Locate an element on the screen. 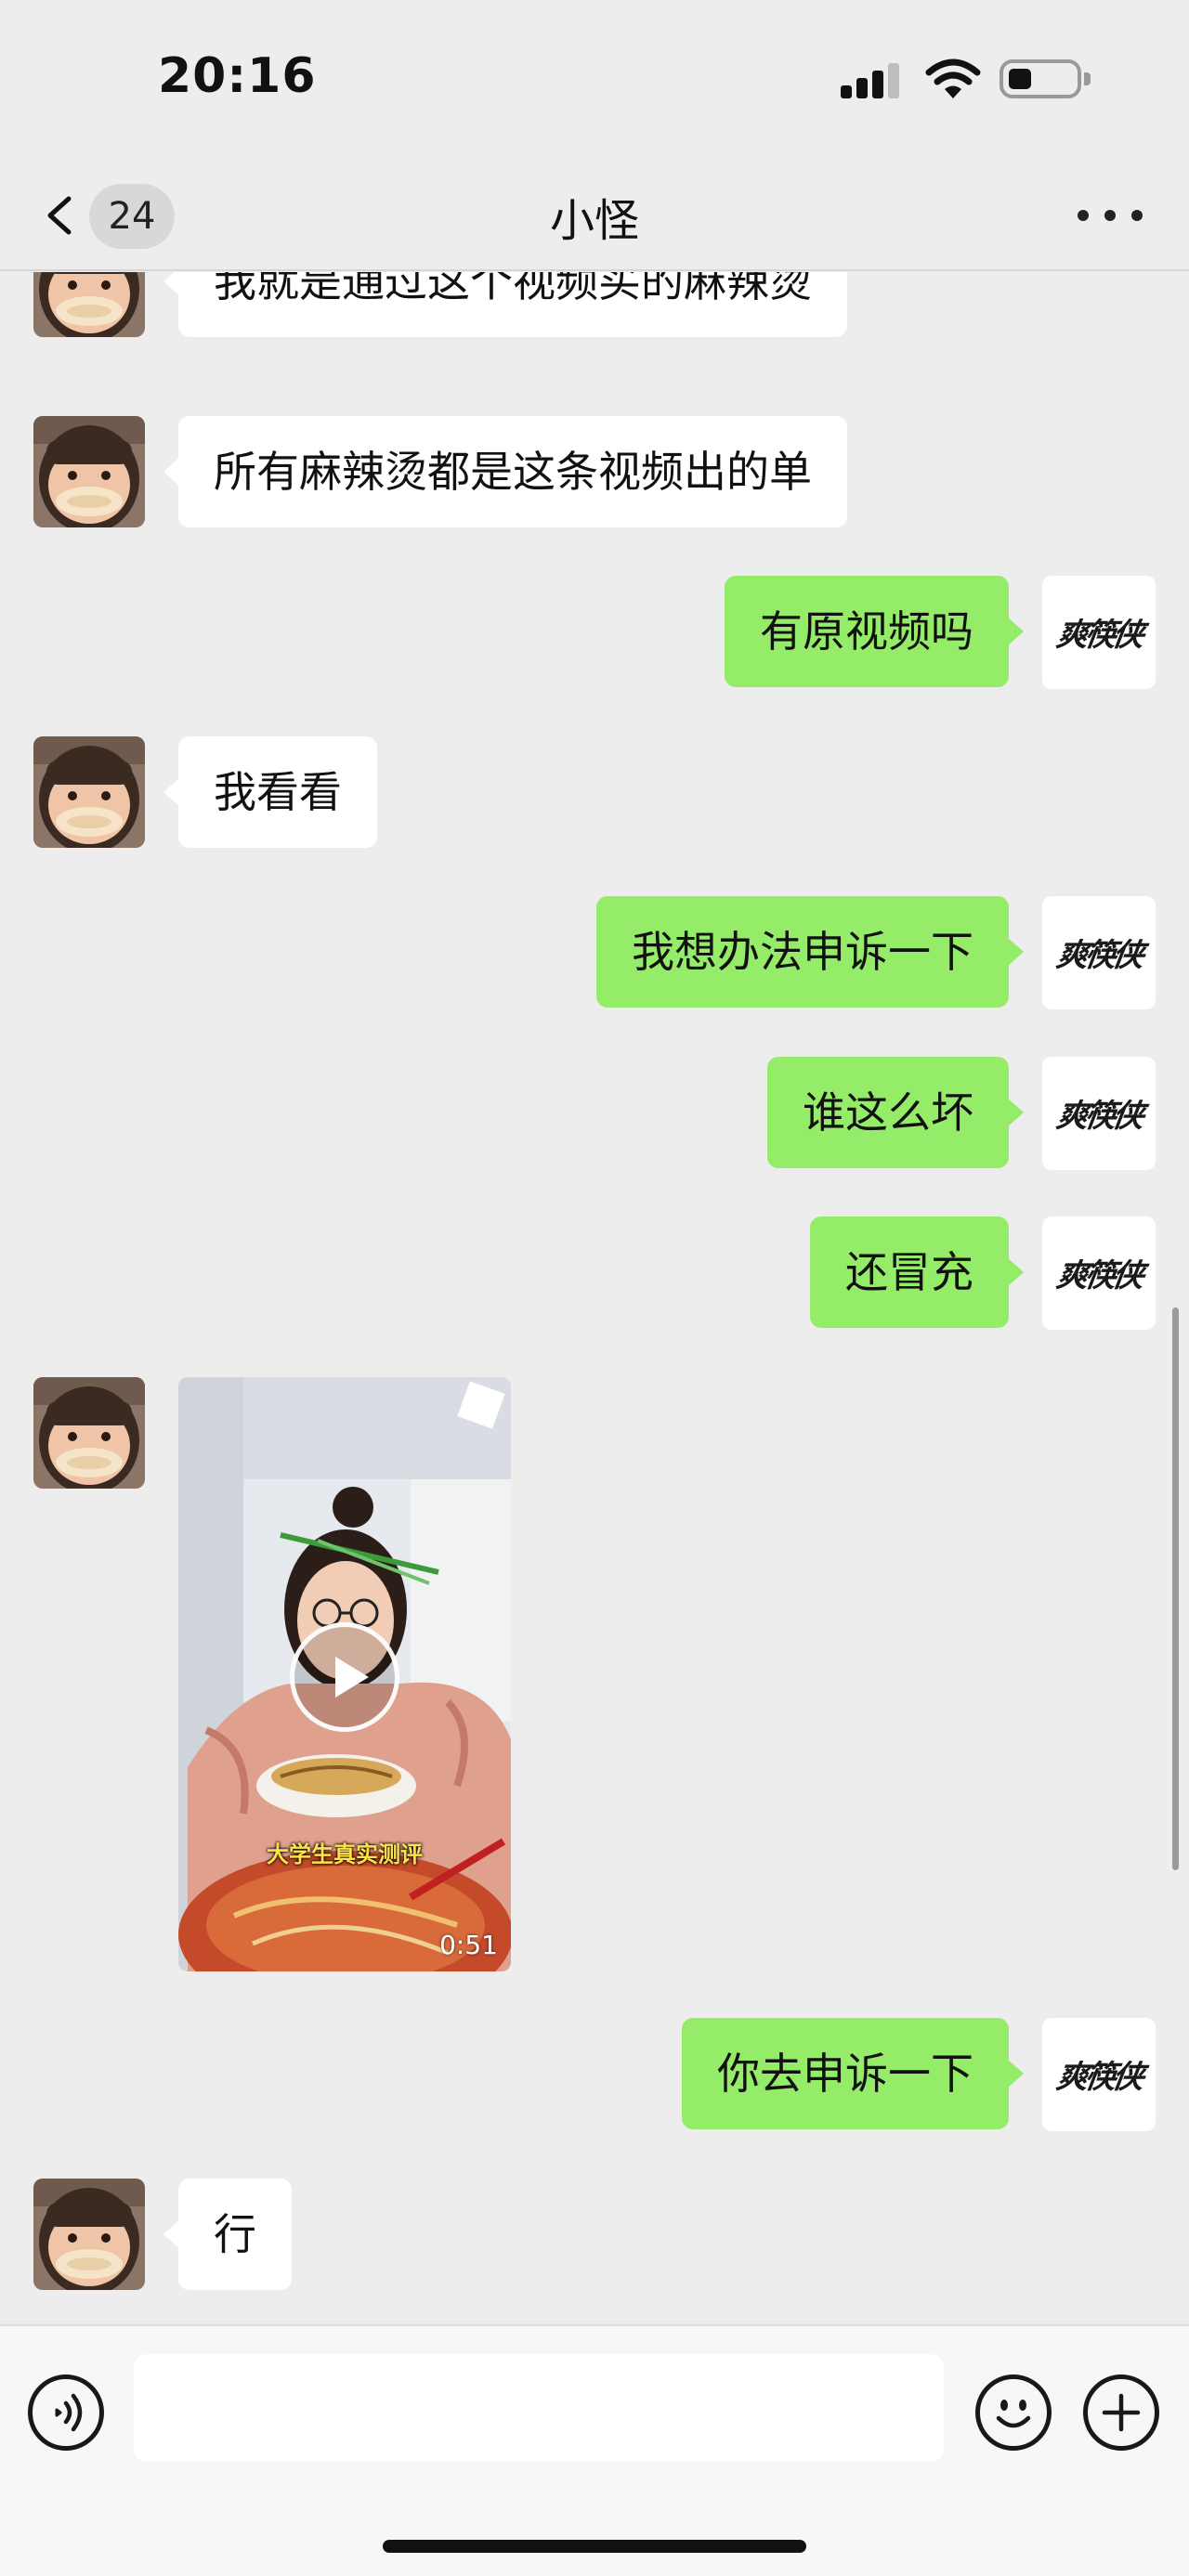 This screenshot has width=1189, height=2576. incoming-message-bubble: 我就是通过这个视频买的麻辣烫 is located at coordinates (505, 304).